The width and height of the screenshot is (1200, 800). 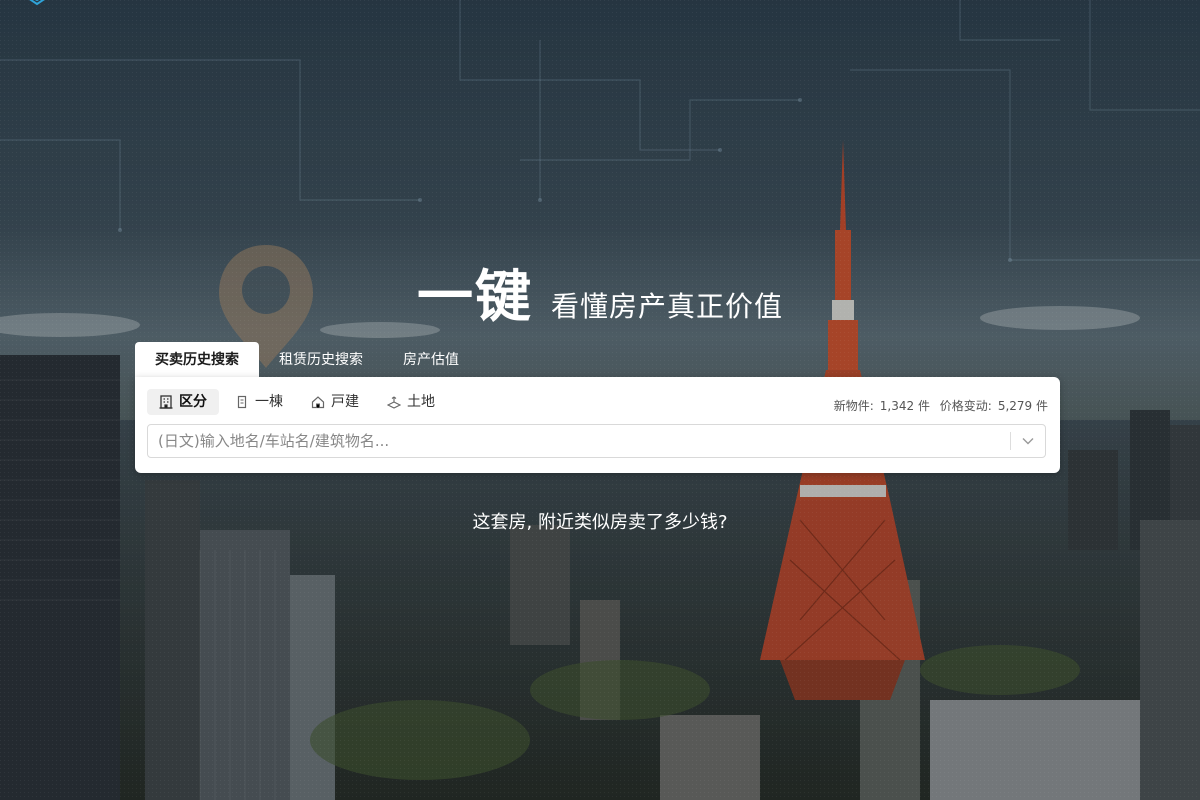 I want to click on hero-headline: 一键 看懂房产真正价值, so click(x=600, y=292).